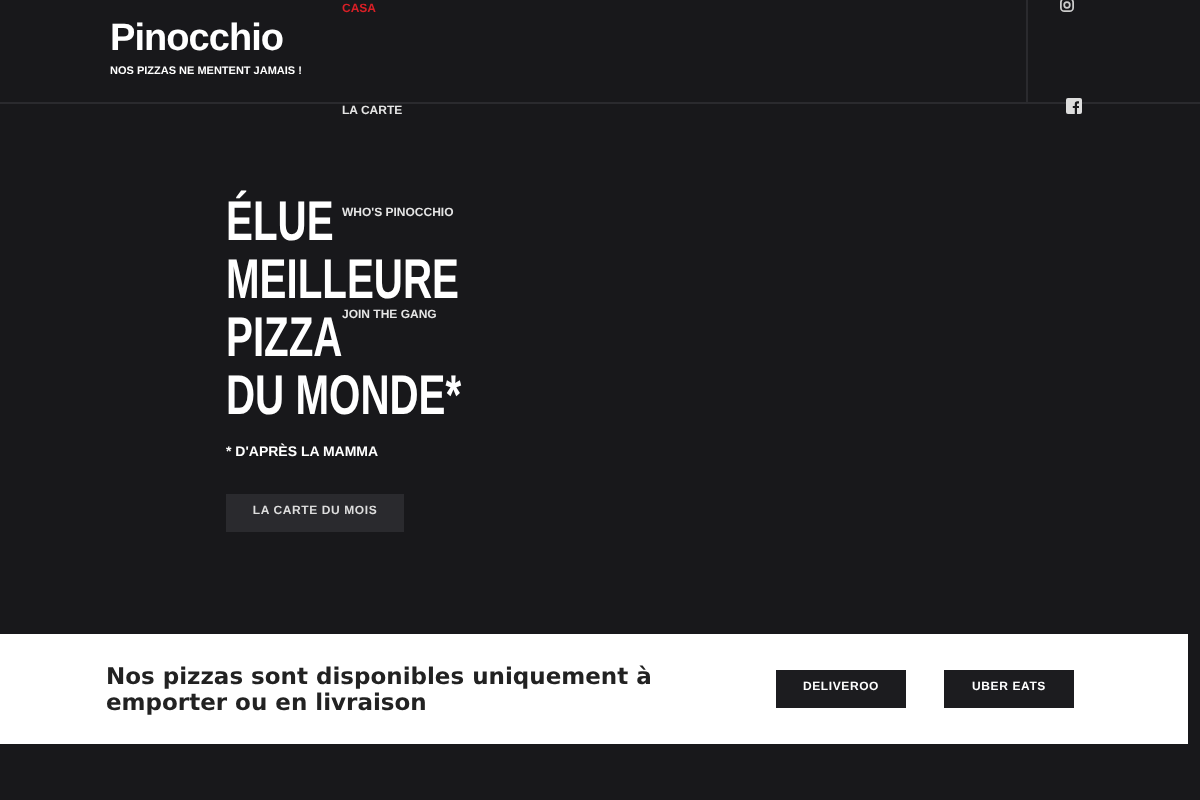  Describe the element at coordinates (1067, 6) in the screenshot. I see `instagram-icon` at that location.